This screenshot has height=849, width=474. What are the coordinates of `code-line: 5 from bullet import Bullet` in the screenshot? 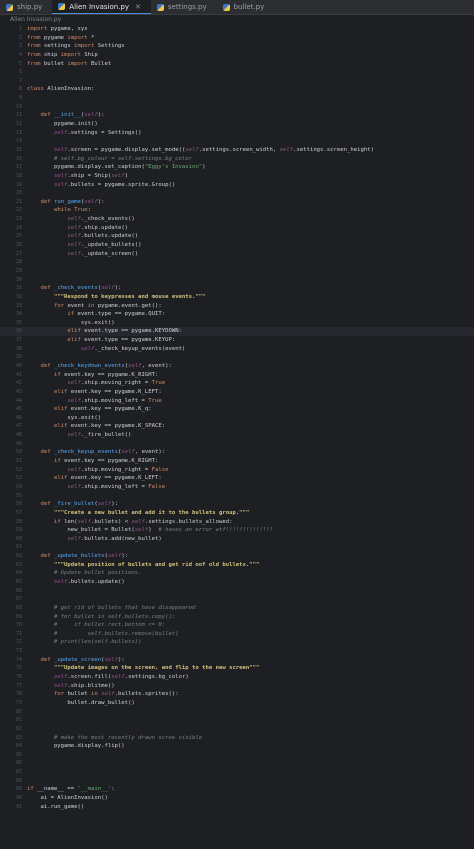 It's located at (237, 64).